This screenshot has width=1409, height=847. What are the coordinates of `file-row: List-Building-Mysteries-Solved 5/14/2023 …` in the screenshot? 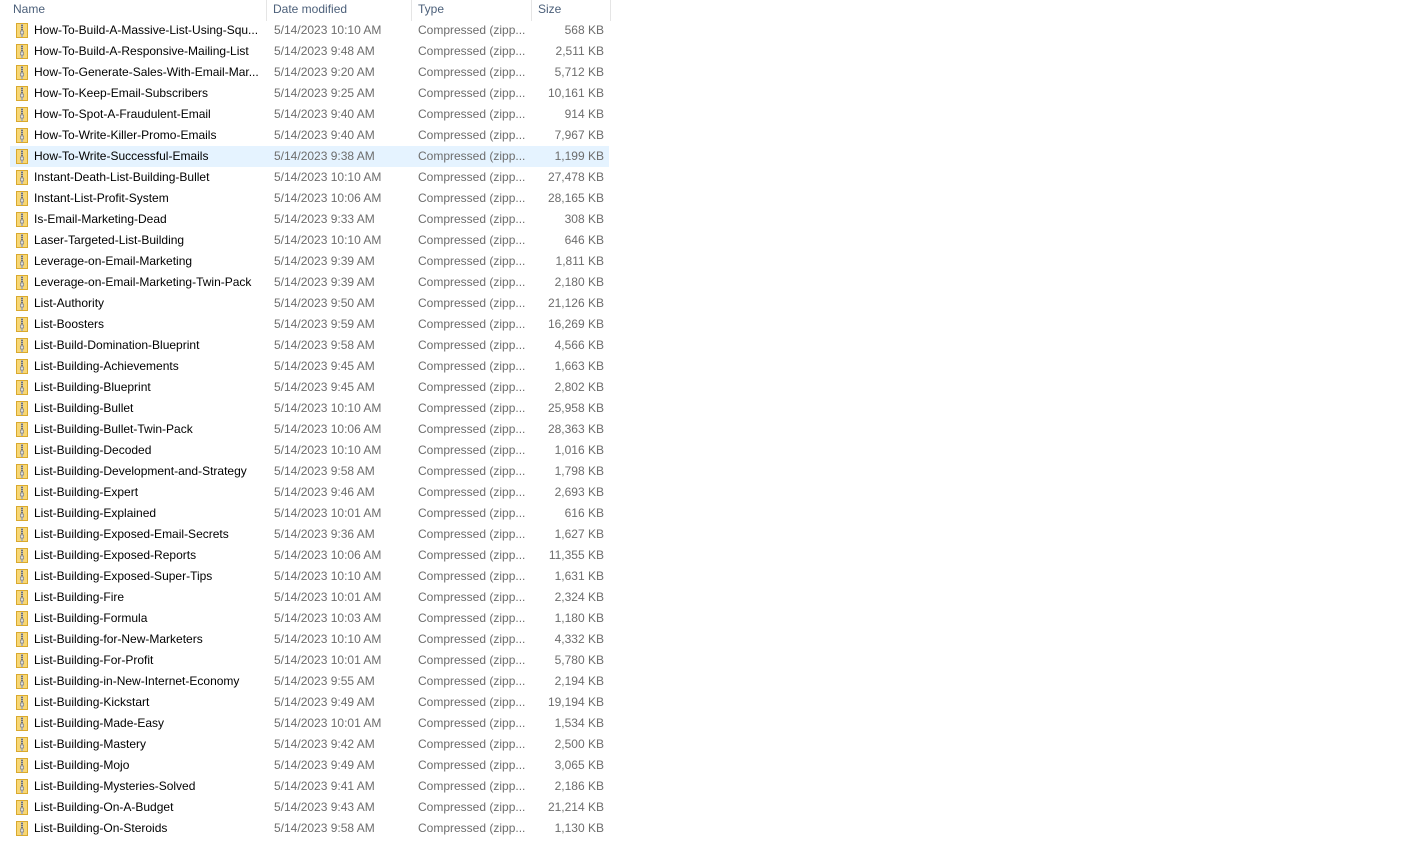 It's located at (309, 786).